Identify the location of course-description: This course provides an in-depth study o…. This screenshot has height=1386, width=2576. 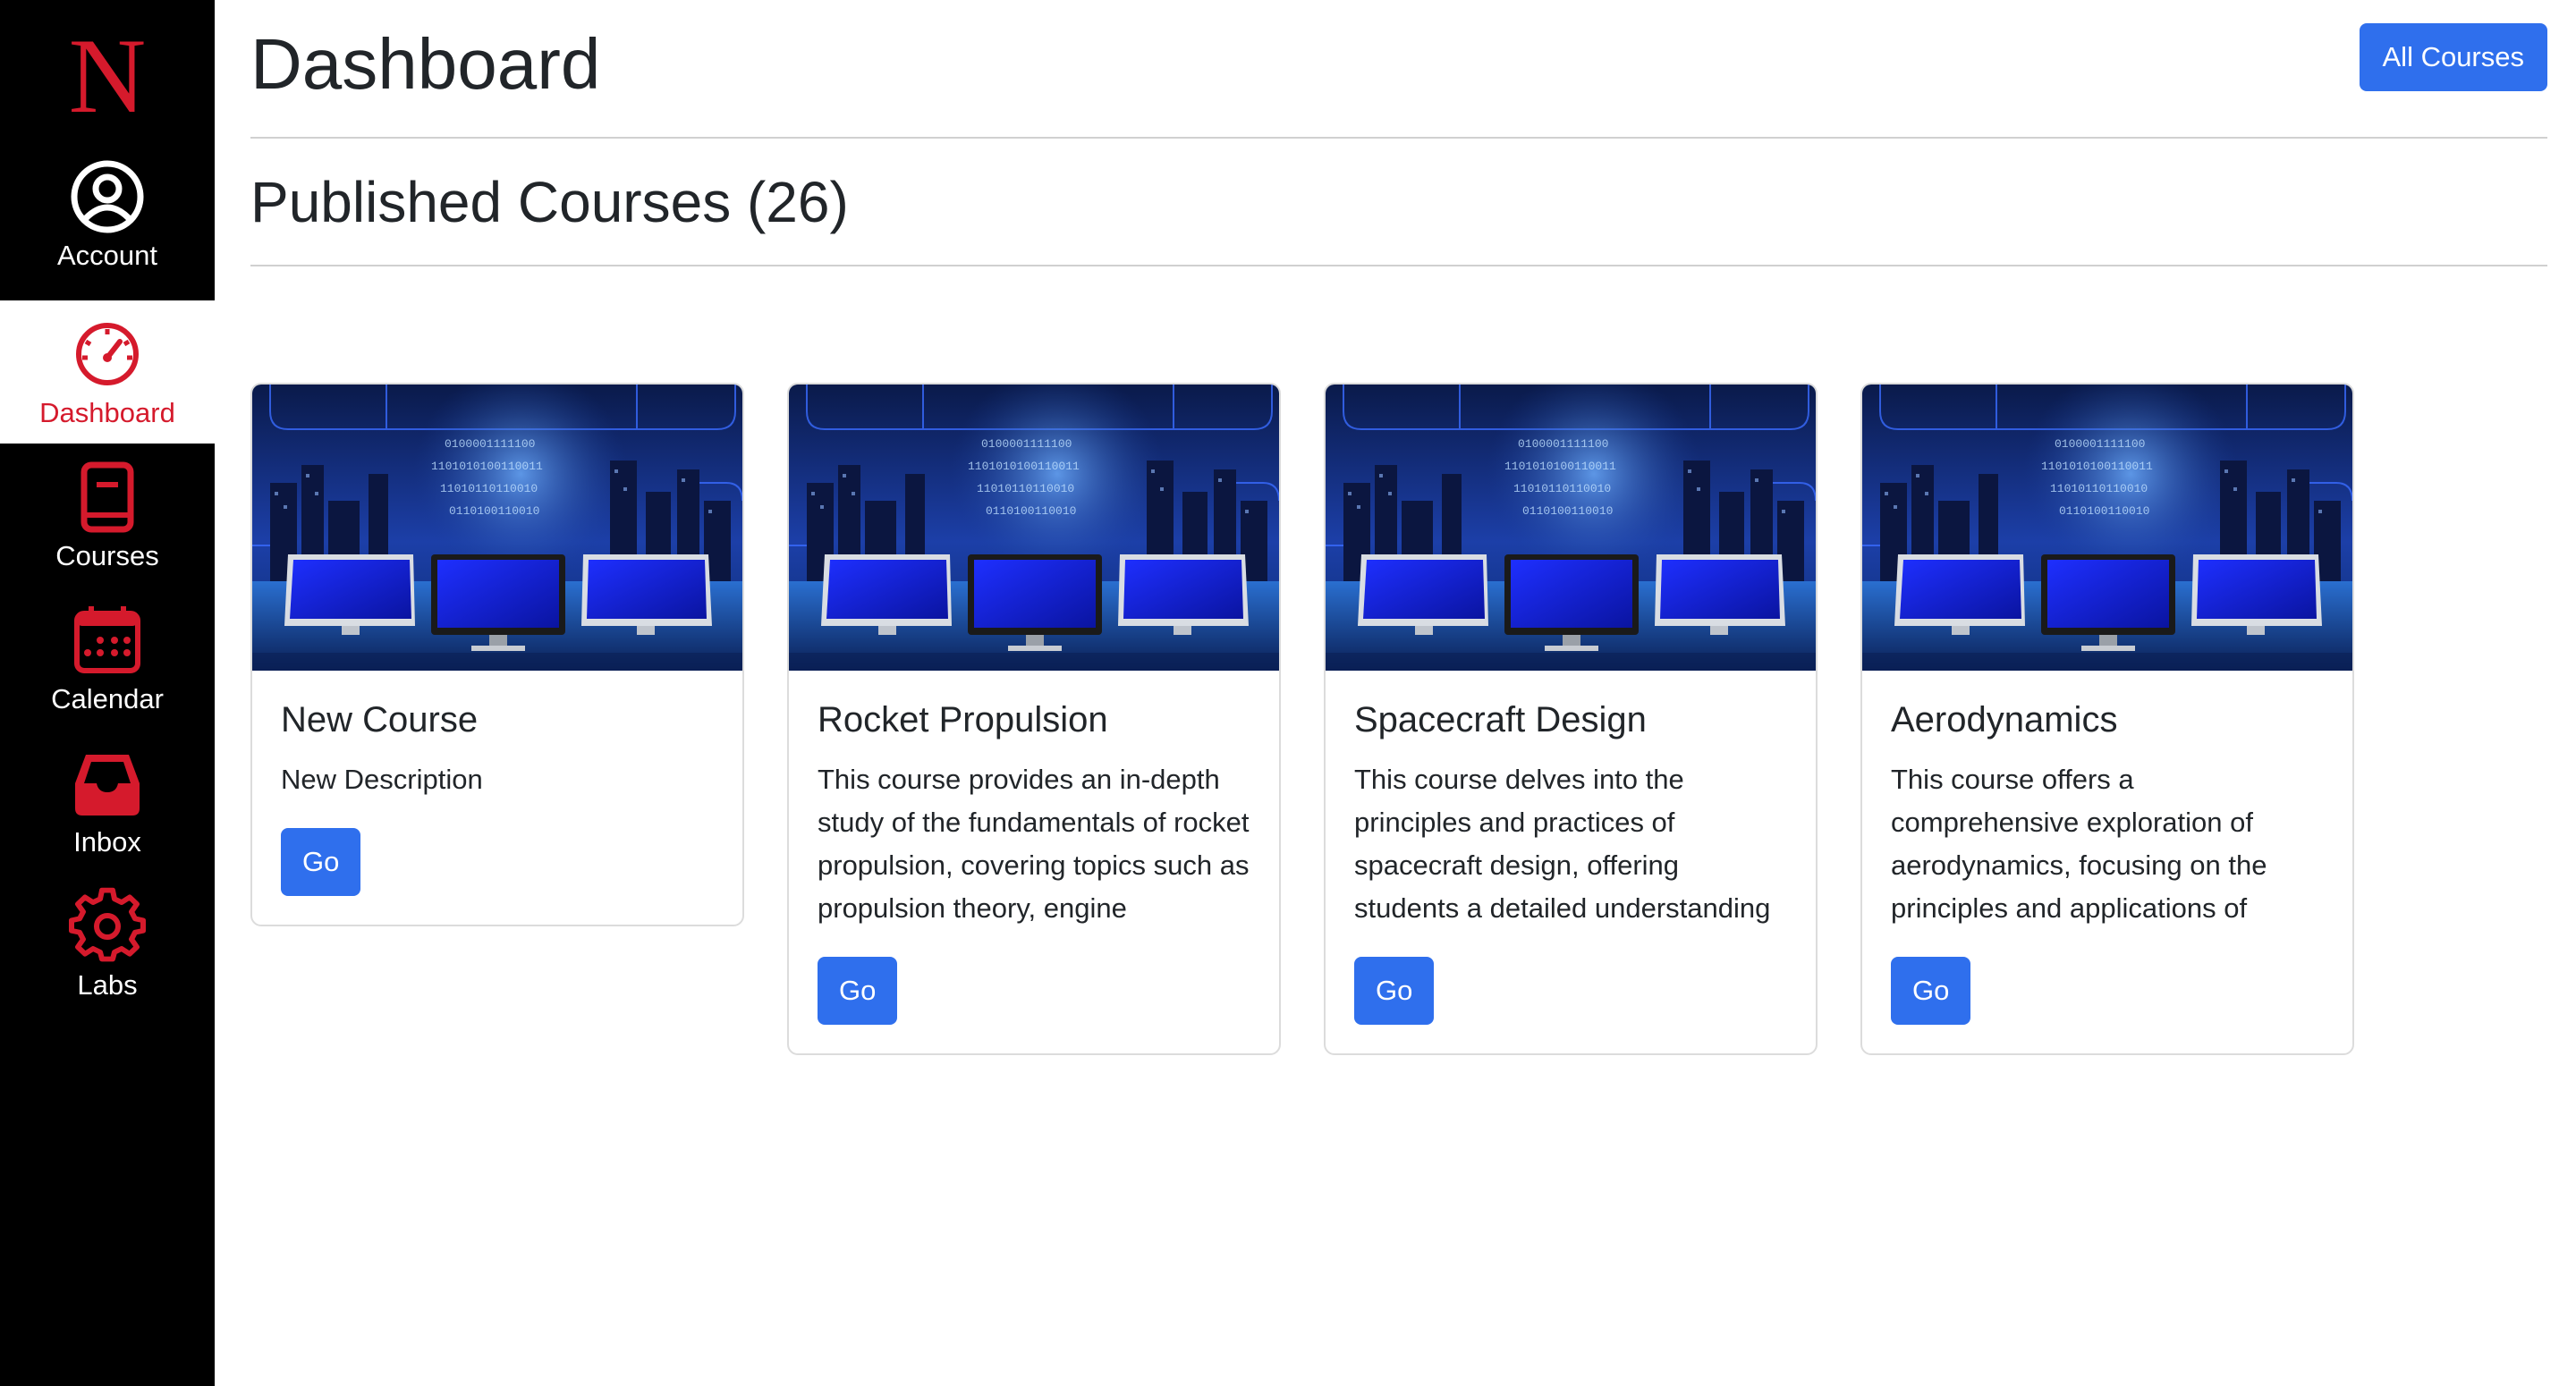
(1034, 844).